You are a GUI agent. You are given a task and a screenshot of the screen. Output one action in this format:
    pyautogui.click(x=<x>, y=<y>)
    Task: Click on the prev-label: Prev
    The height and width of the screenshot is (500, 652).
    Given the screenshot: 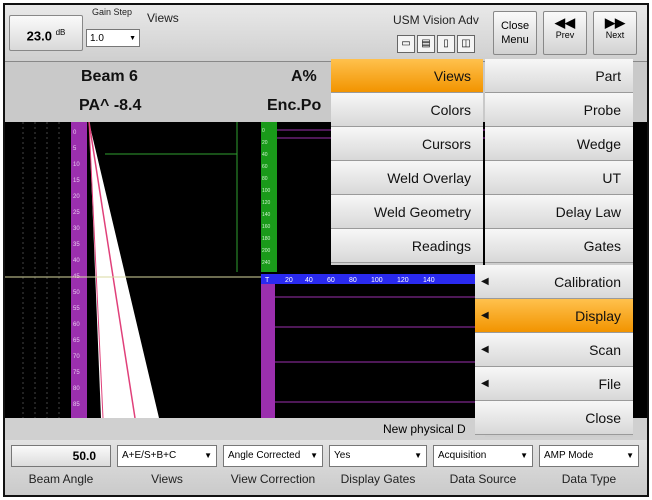 What is the action you would take?
    pyautogui.click(x=565, y=35)
    